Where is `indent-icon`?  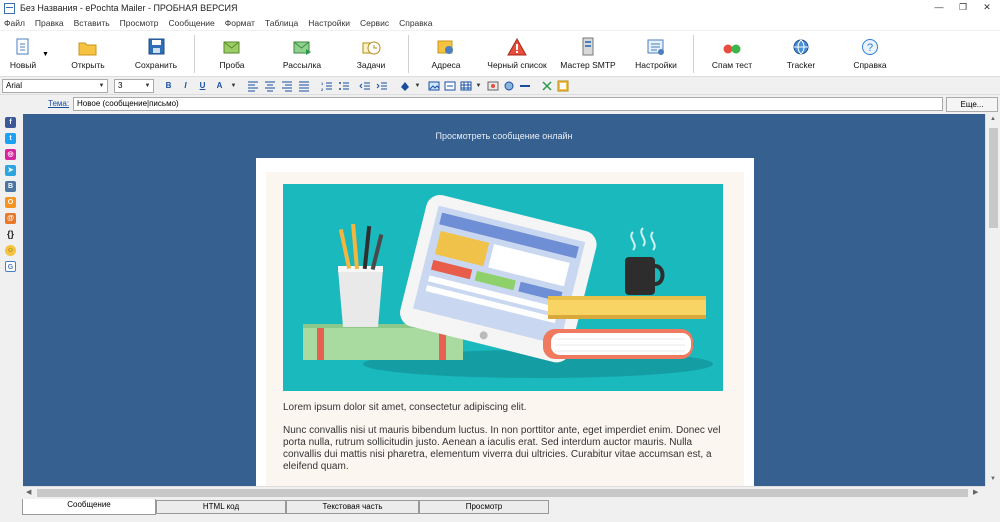
indent-icon is located at coordinates (381, 86).